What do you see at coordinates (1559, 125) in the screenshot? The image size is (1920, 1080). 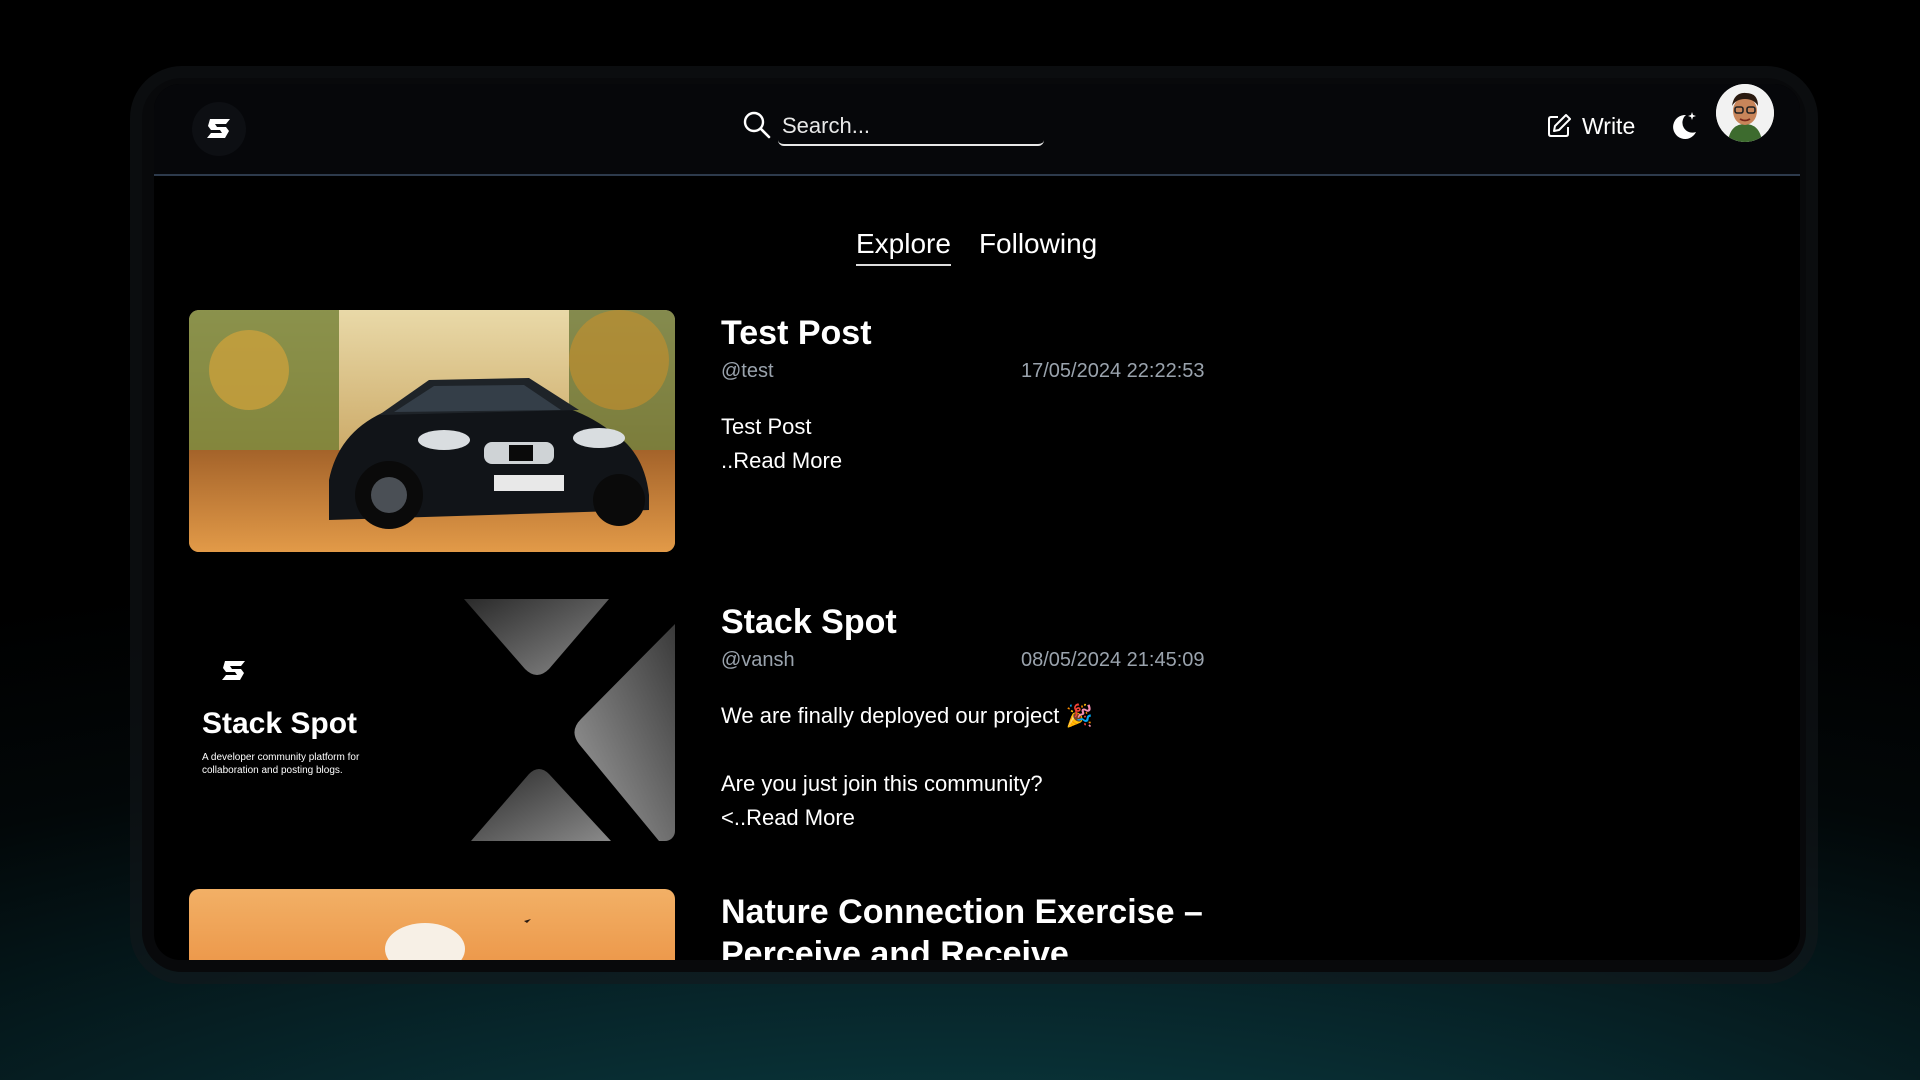 I see `edit-icon` at bounding box center [1559, 125].